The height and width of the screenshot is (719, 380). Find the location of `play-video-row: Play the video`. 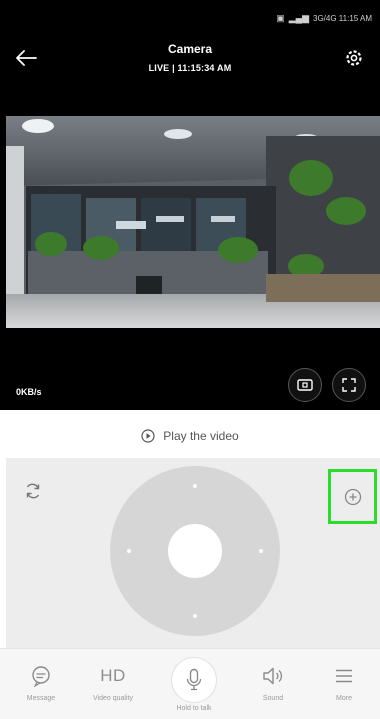

play-video-row: Play the video is located at coordinates (190, 436).